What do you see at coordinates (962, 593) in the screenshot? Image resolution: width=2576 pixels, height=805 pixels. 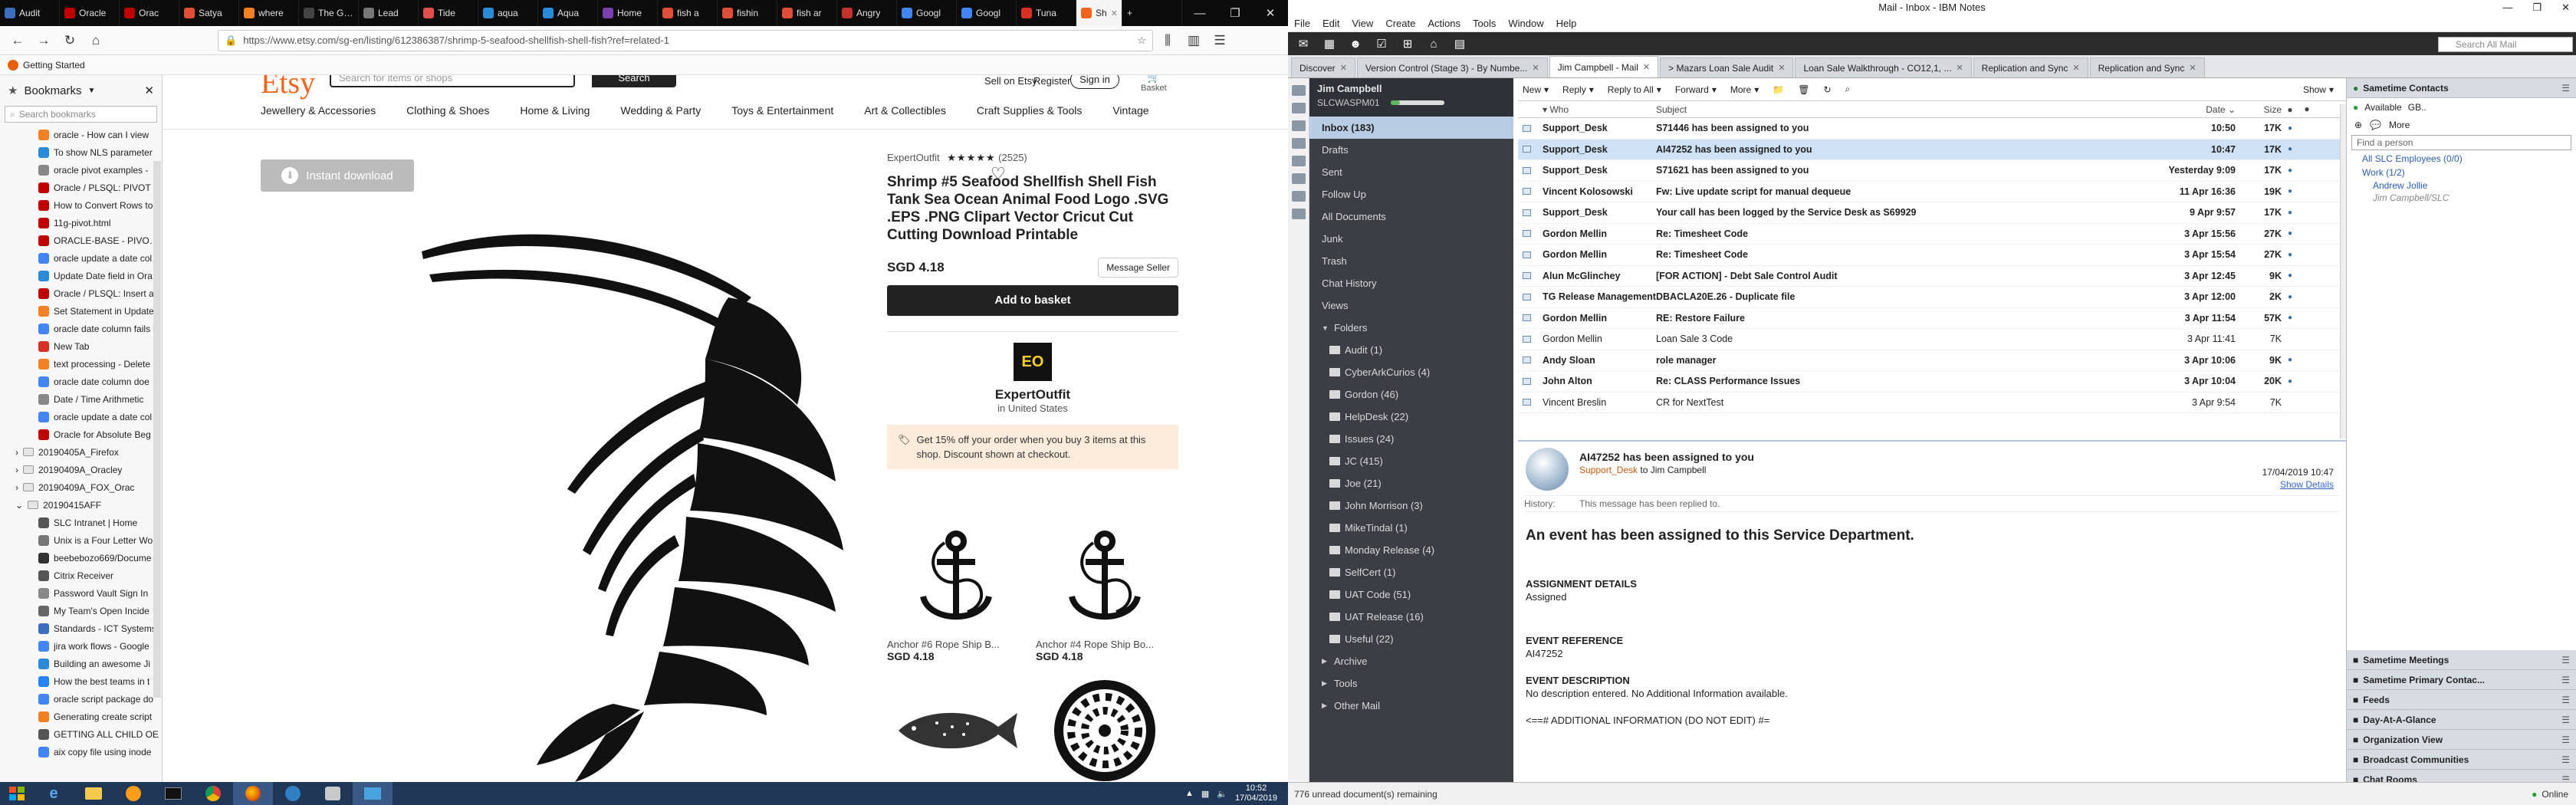 I see `related-item: Anchor #6 Rope Ship B... SGD 4.18` at bounding box center [962, 593].